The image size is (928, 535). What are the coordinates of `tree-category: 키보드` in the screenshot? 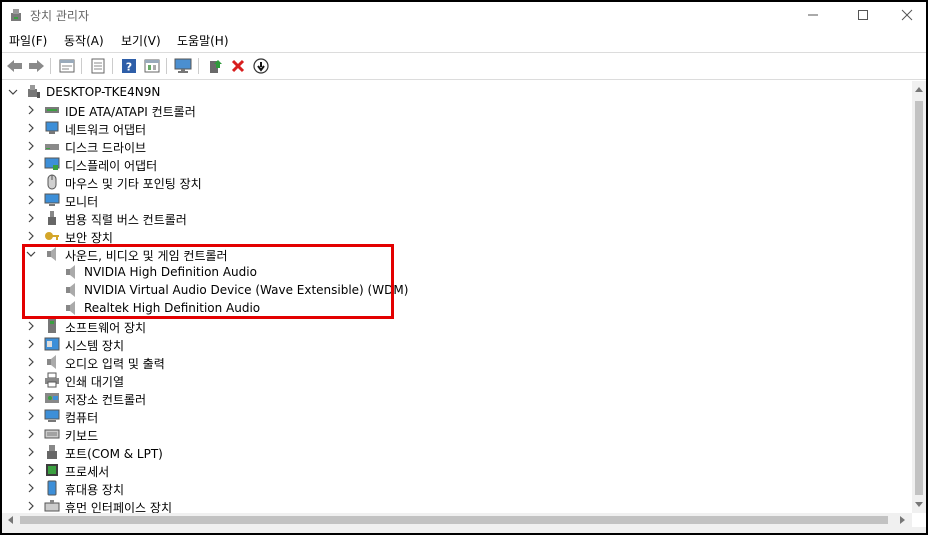 It's located at (452, 434).